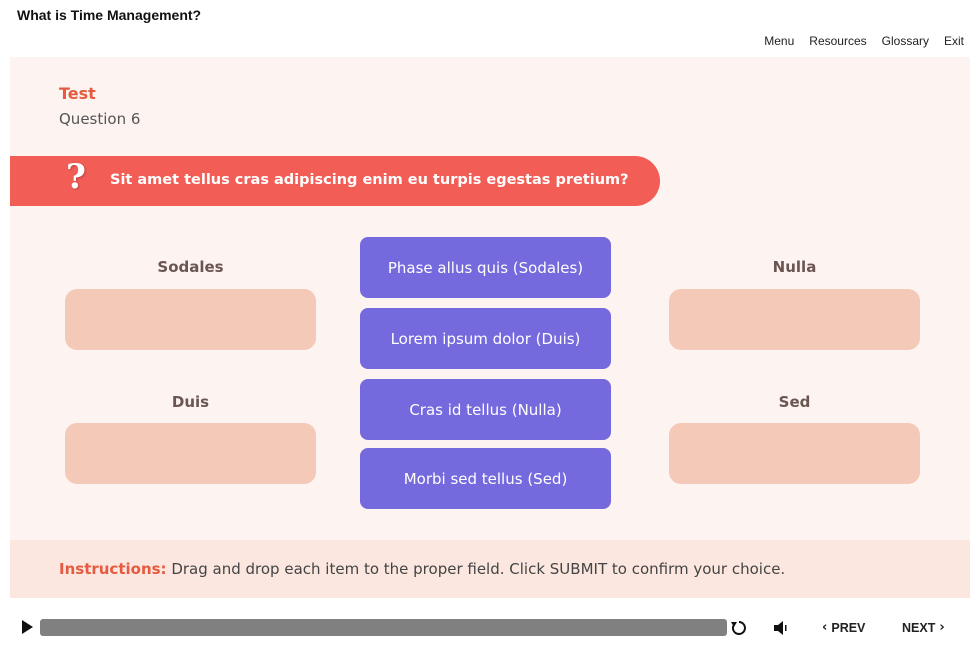  Describe the element at coordinates (113, 569) in the screenshot. I see `instructions-label: Instructions:` at that location.